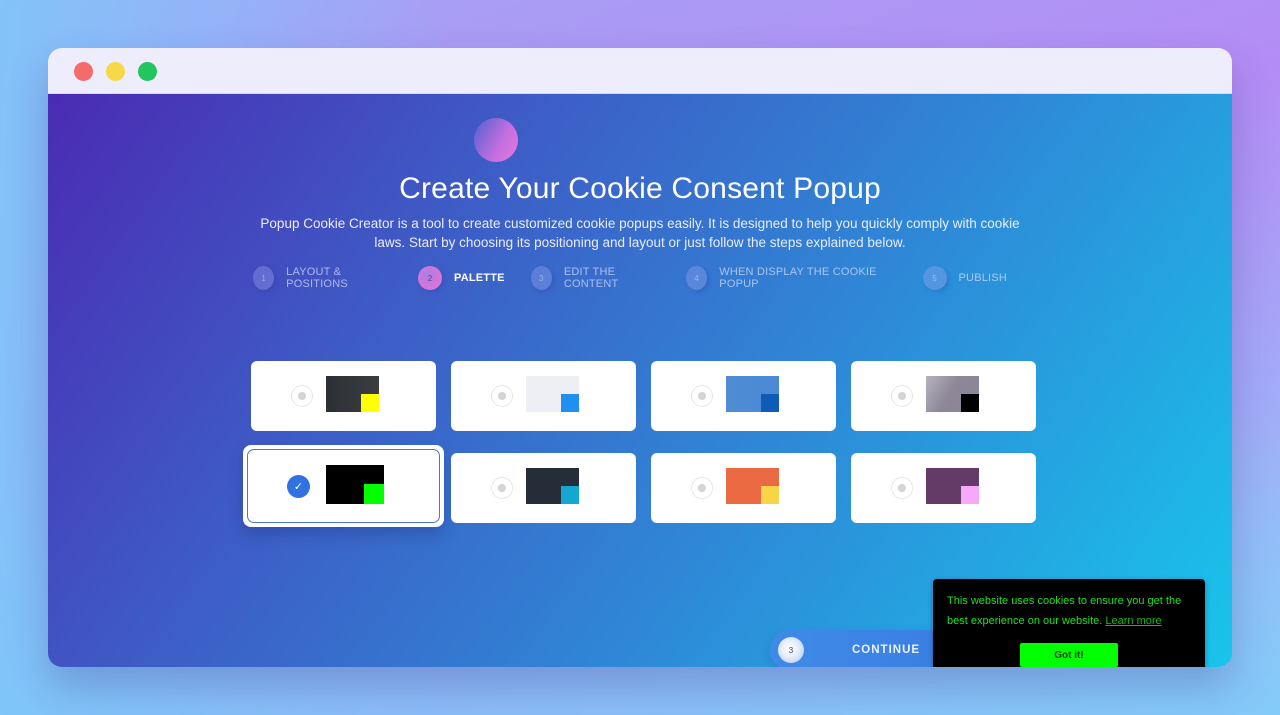  I want to click on step-label: EDIT THE CONTENT, so click(591, 278).